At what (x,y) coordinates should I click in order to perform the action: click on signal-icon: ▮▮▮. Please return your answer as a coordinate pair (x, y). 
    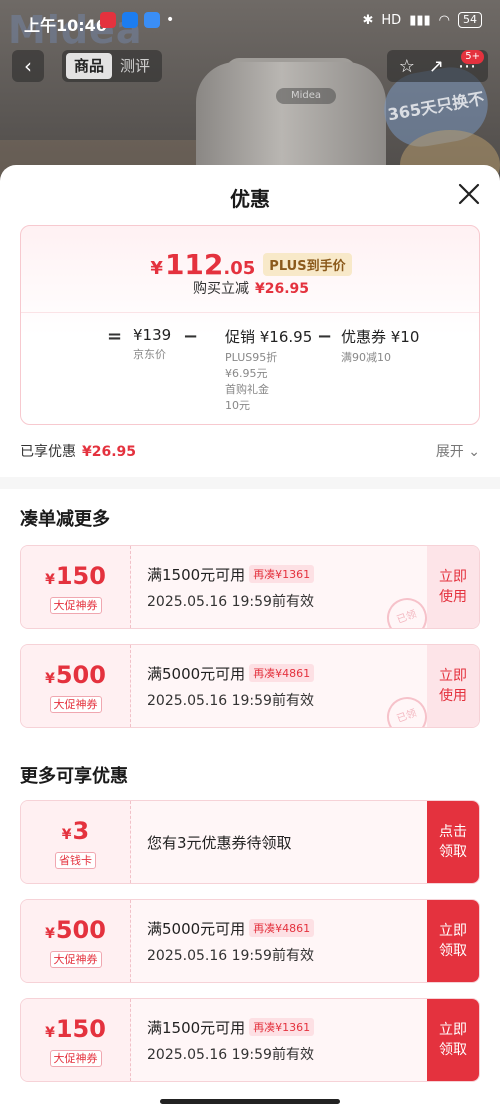
    Looking at the image, I should click on (420, 20).